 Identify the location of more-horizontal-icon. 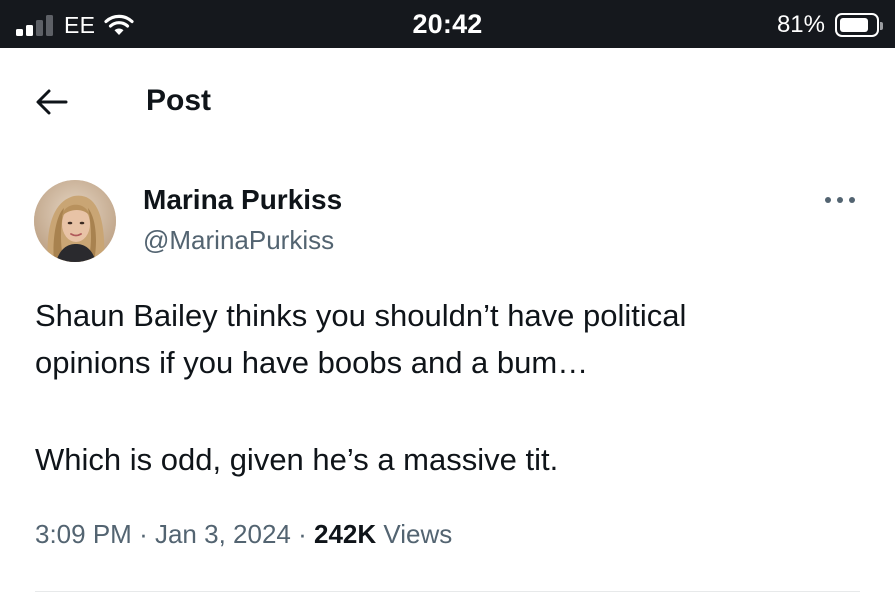
(840, 200).